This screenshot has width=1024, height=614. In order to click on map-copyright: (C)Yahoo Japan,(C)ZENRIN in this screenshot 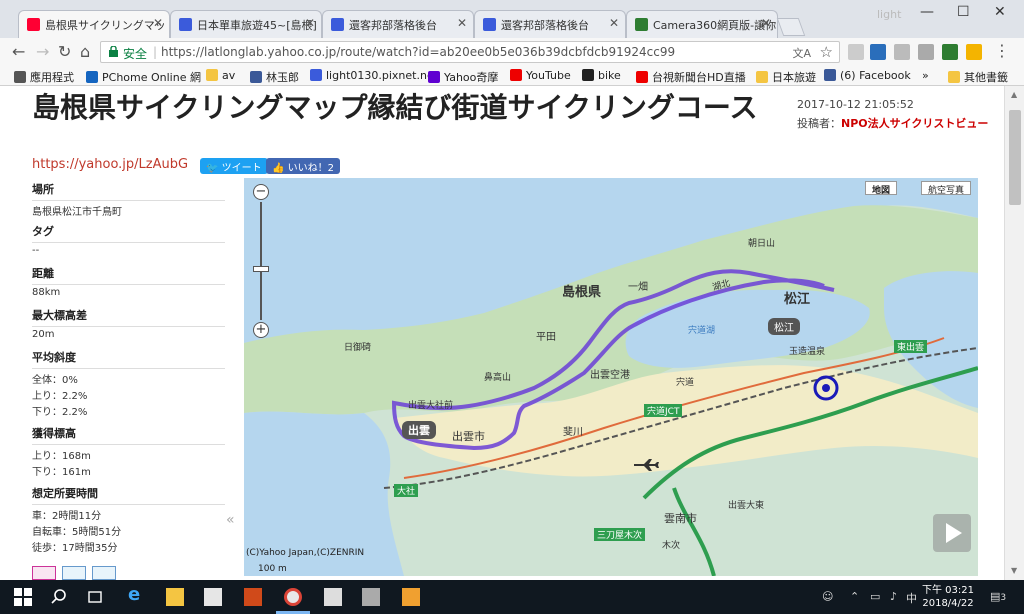, I will do `click(305, 553)`.